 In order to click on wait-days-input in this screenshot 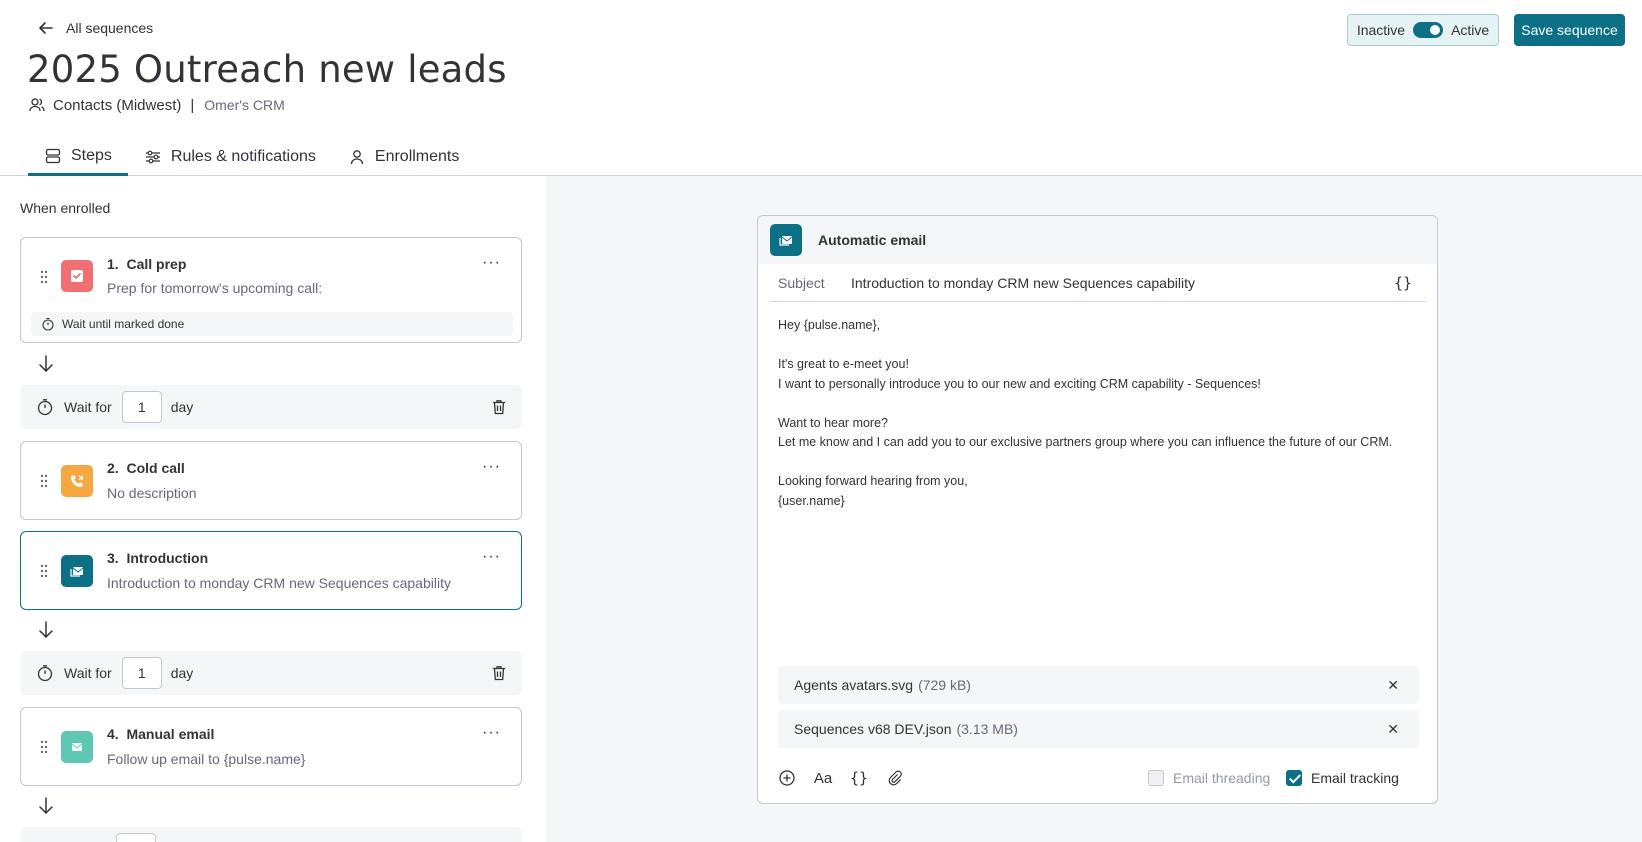, I will do `click(136, 837)`.